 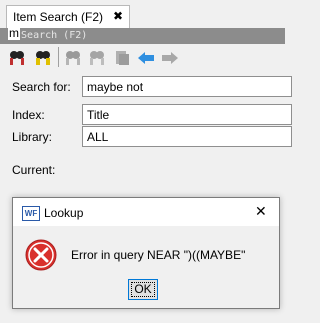 I want to click on search-all-icon, so click(x=43, y=58).